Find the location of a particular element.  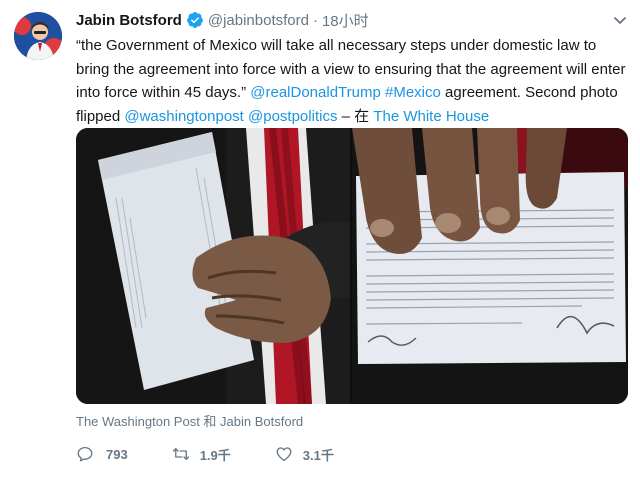

reply-count: 793 is located at coordinates (117, 454).